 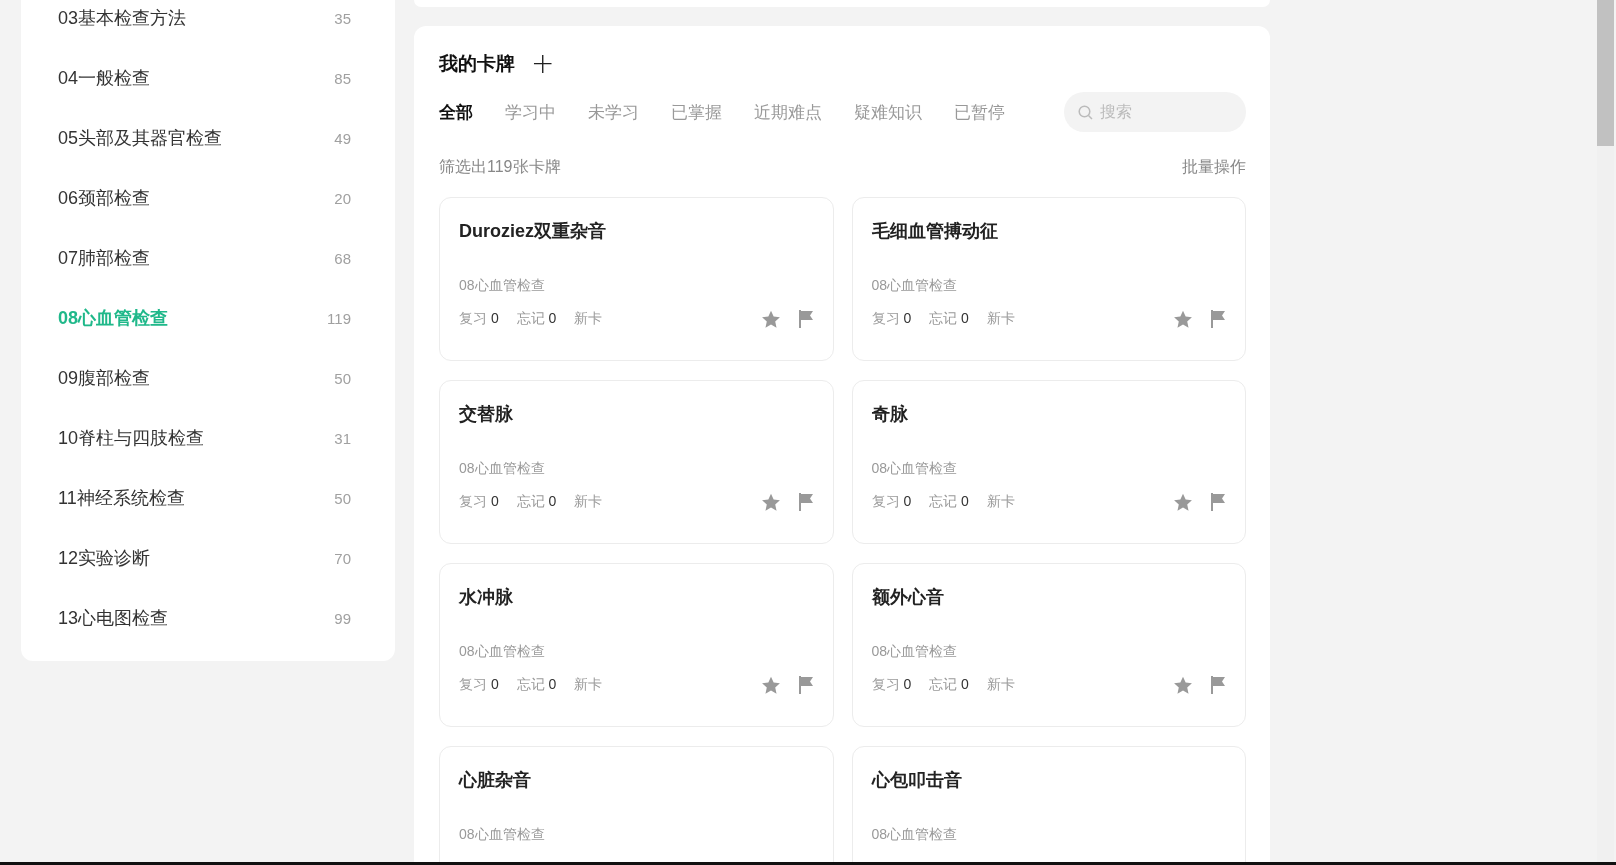 What do you see at coordinates (889, 414) in the screenshot?
I see `card-title: 奇脉` at bounding box center [889, 414].